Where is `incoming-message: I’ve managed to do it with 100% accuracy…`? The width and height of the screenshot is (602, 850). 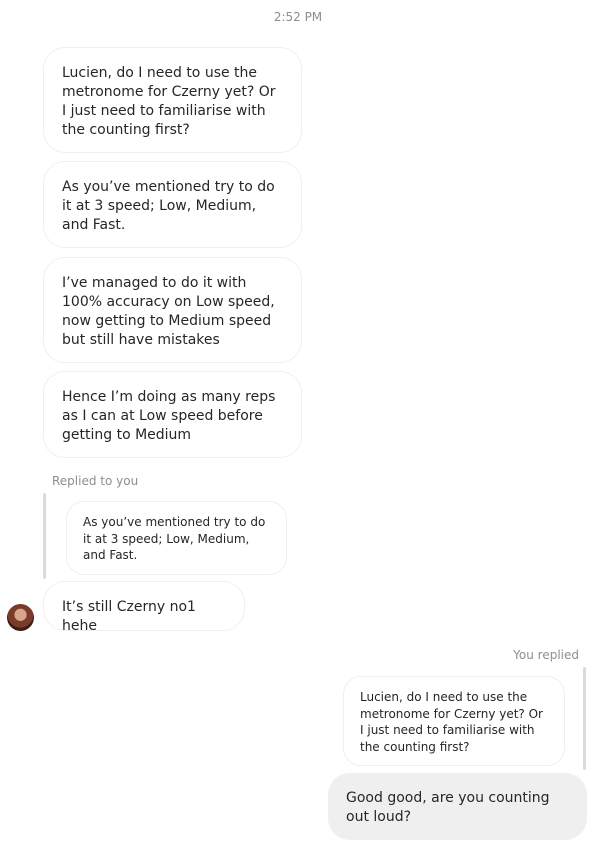 incoming-message: I’ve managed to do it with 100% accuracy… is located at coordinates (172, 310).